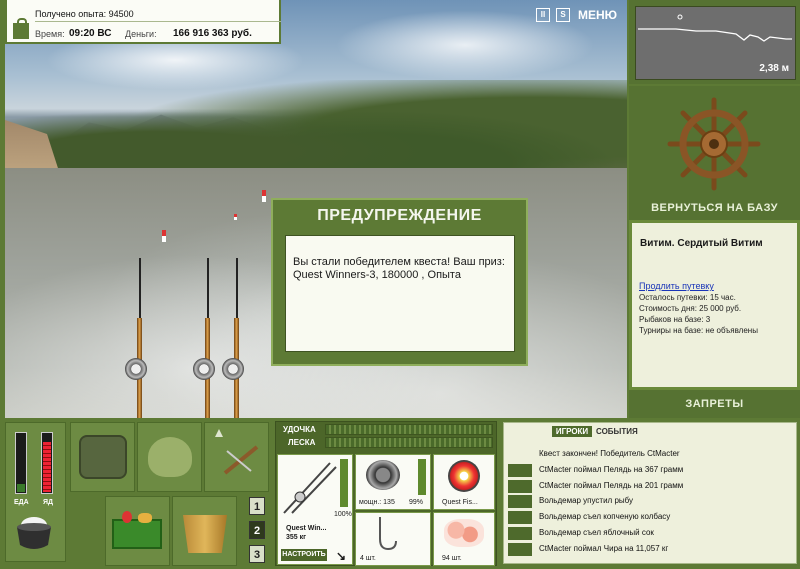 The image size is (800, 569). What do you see at coordinates (21, 28) in the screenshot?
I see `lock-icon` at bounding box center [21, 28].